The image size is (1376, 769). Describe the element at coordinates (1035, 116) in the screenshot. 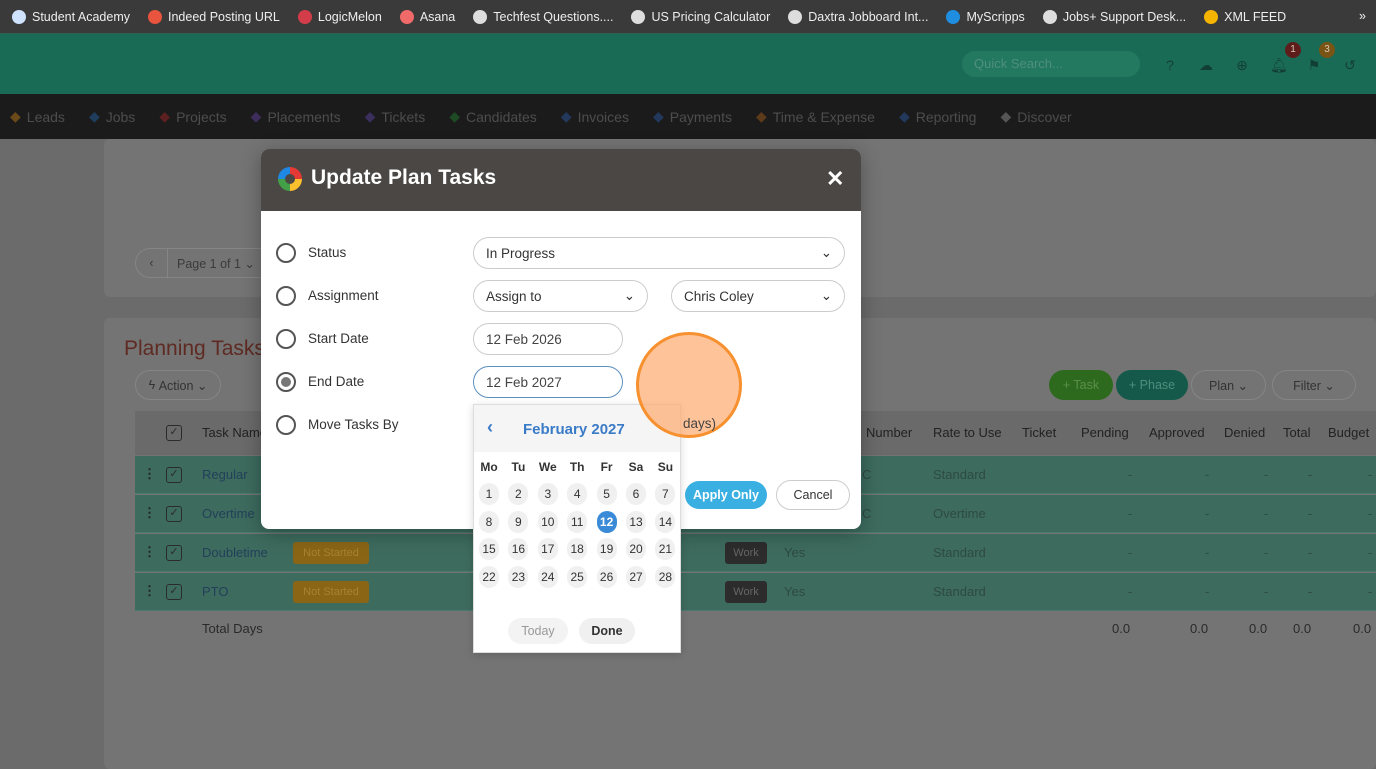

I see `nav-item: ◆ Discover` at that location.